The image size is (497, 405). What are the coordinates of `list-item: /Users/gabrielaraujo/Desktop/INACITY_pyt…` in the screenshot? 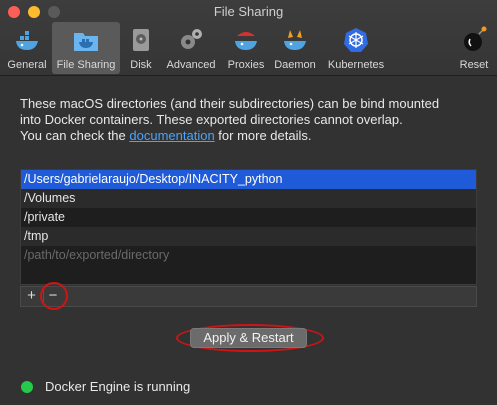 It's located at (248, 179).